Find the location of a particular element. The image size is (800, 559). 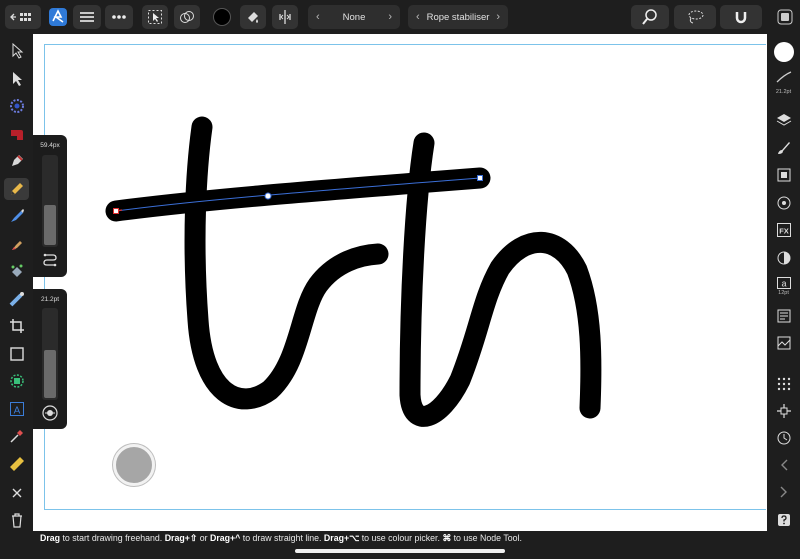

tool-colour-picker is located at coordinates (16, 436).